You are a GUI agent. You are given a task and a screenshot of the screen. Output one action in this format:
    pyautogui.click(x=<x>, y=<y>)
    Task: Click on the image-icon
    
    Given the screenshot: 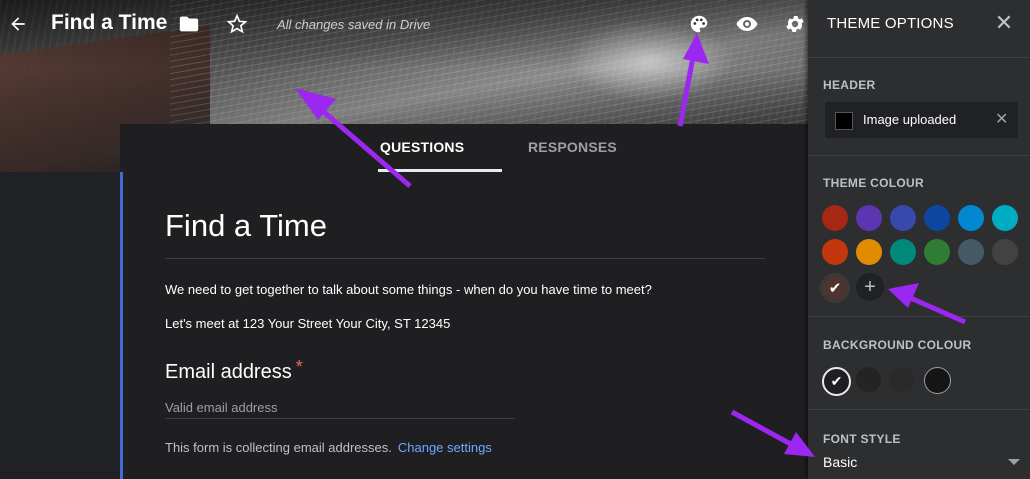 What is the action you would take?
    pyautogui.click(x=844, y=121)
    